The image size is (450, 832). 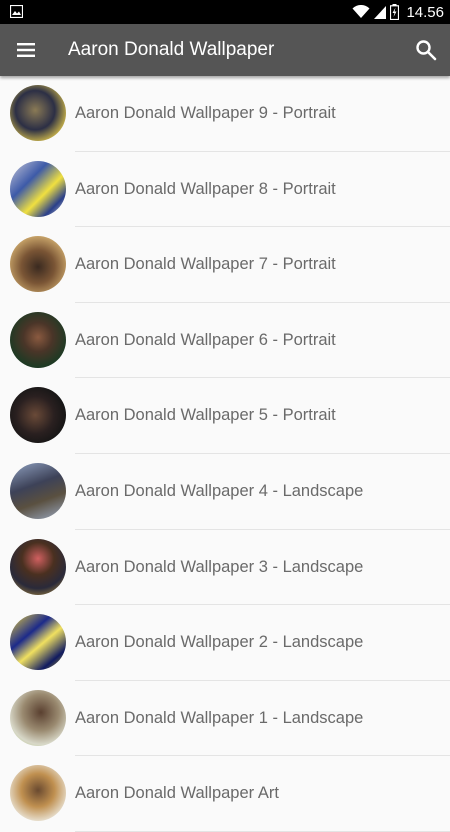 I want to click on list-item: Aaron Donald Wallpaper 9 - Portrait, so click(x=225, y=114).